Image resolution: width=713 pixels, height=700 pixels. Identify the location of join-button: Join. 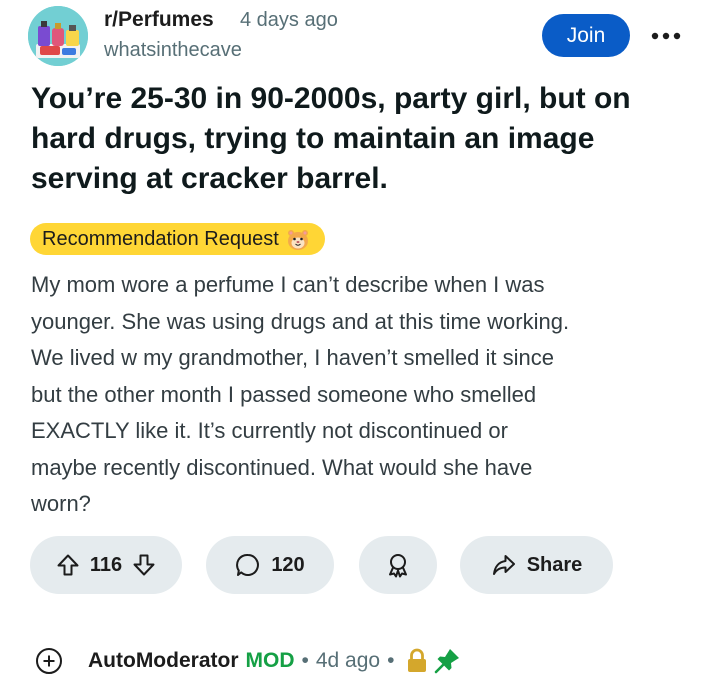
(586, 35).